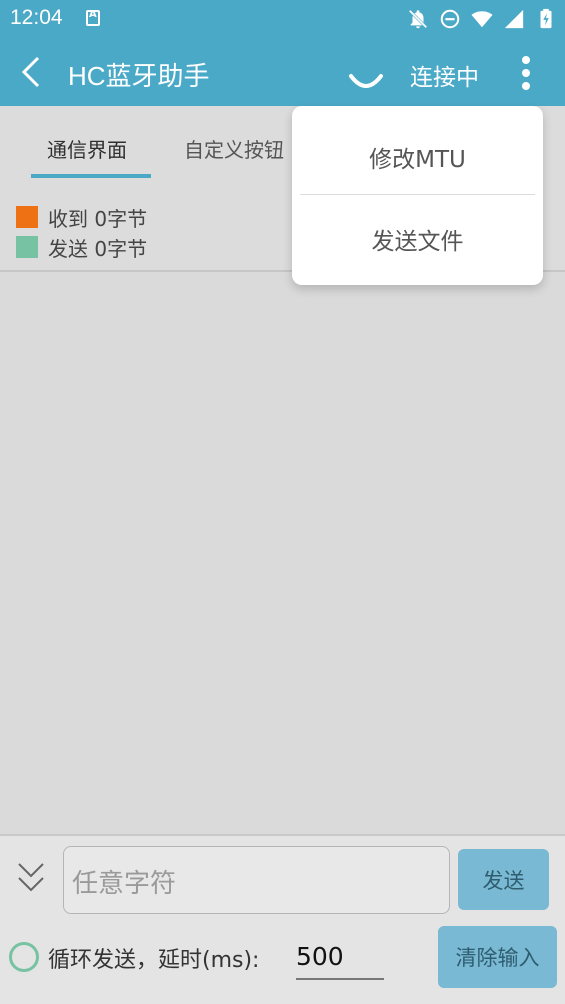  What do you see at coordinates (27, 247) in the screenshot?
I see `sent-swatch` at bounding box center [27, 247].